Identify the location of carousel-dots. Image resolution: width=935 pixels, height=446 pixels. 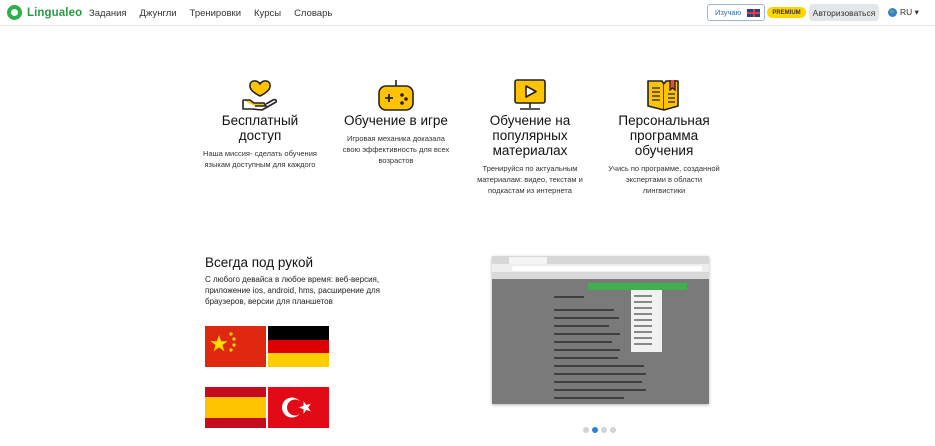
(599, 430).